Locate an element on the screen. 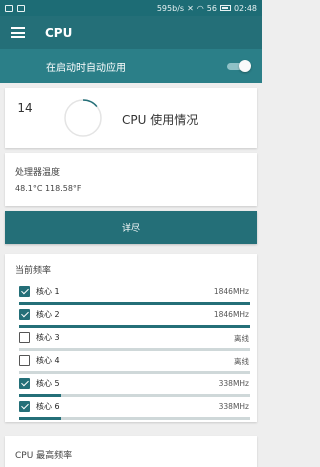 The image size is (320, 467). status-time: 02:48 is located at coordinates (245, 8).